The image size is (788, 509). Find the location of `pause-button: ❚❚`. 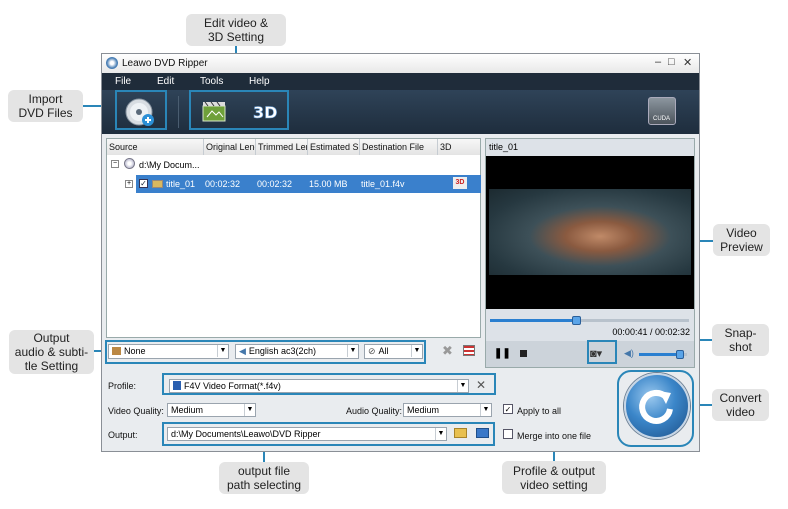

pause-button: ❚❚ is located at coordinates (502, 353).